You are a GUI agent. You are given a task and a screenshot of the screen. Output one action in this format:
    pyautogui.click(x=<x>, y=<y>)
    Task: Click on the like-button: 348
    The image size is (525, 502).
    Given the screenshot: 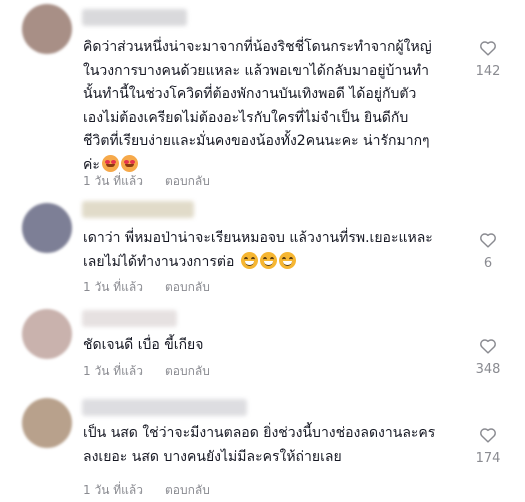 What is the action you would take?
    pyautogui.click(x=488, y=357)
    